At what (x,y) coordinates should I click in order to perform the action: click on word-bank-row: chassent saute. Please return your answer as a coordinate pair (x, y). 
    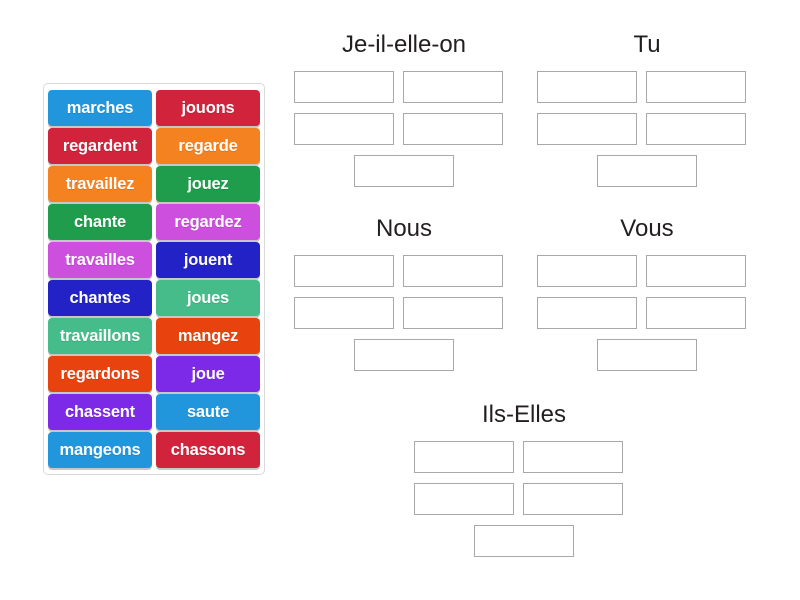
    Looking at the image, I should click on (154, 412).